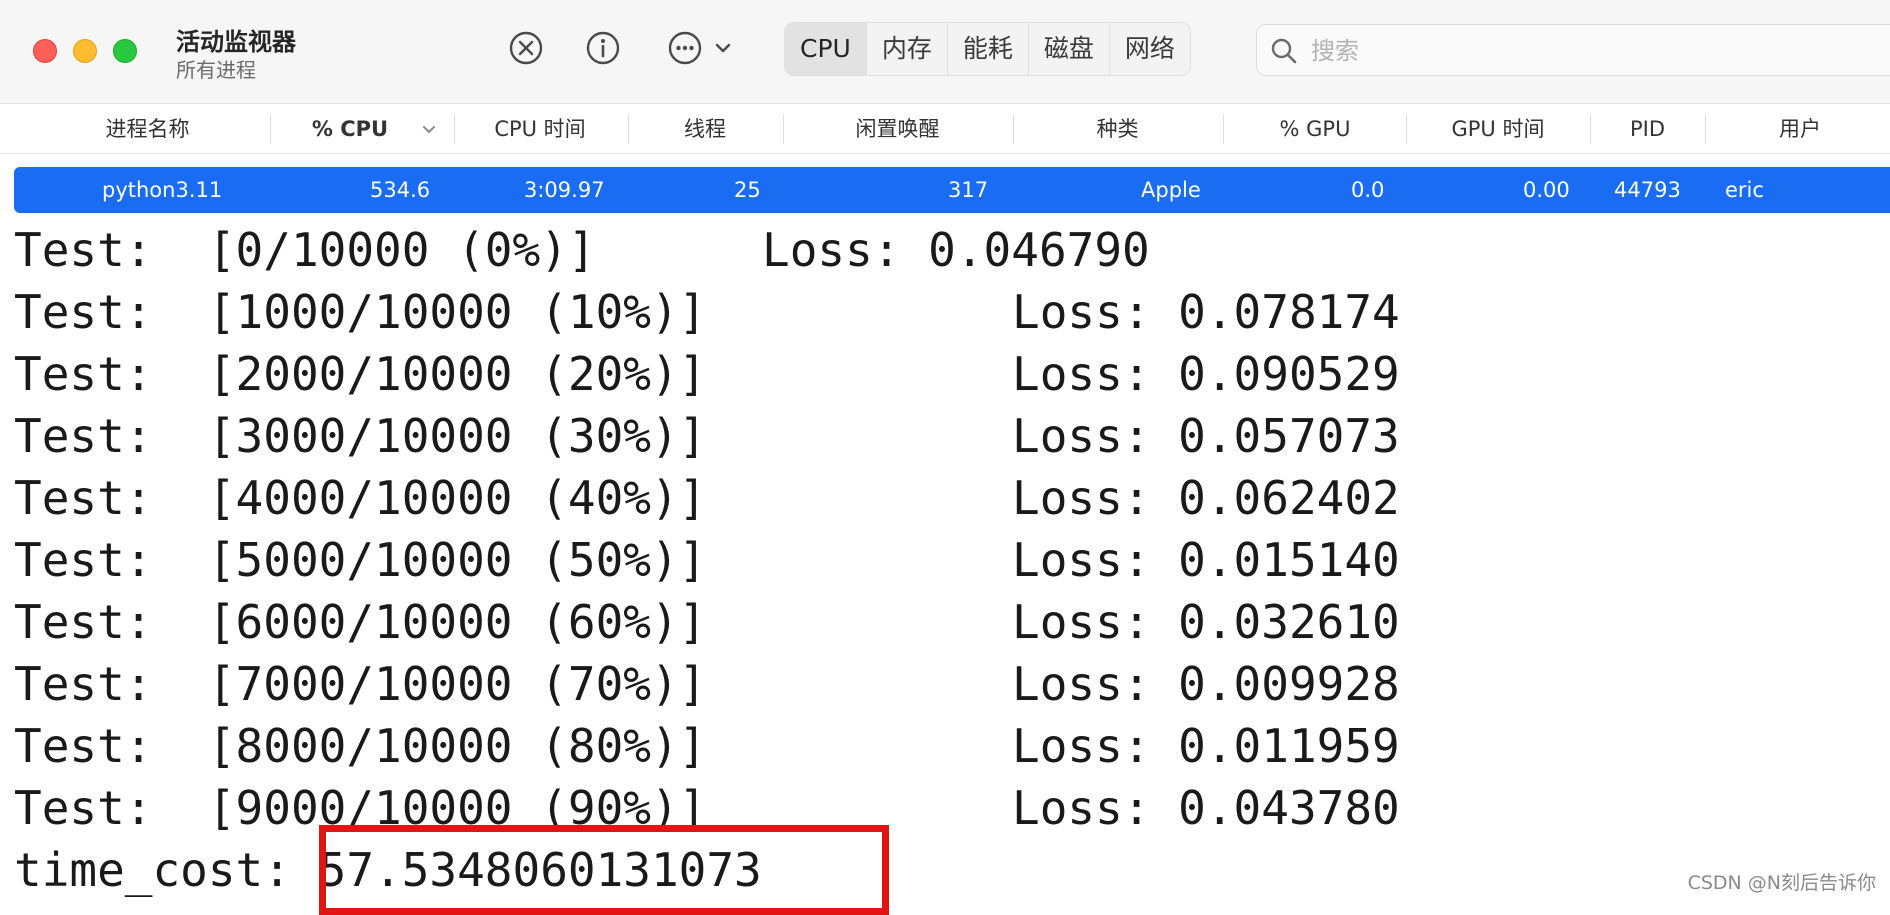 The image size is (1890, 915). I want to click on loss-value: Loss: 0.057073, so click(1206, 436).